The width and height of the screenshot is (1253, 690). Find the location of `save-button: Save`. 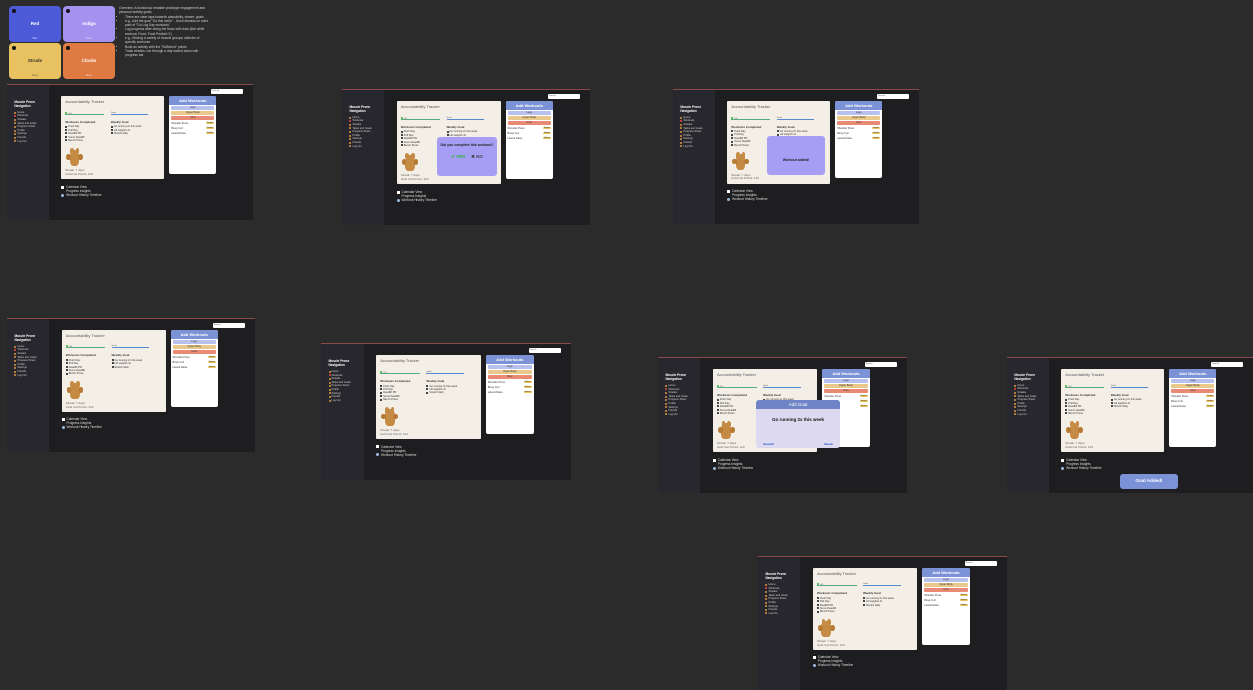

save-button: Save is located at coordinates (829, 444).